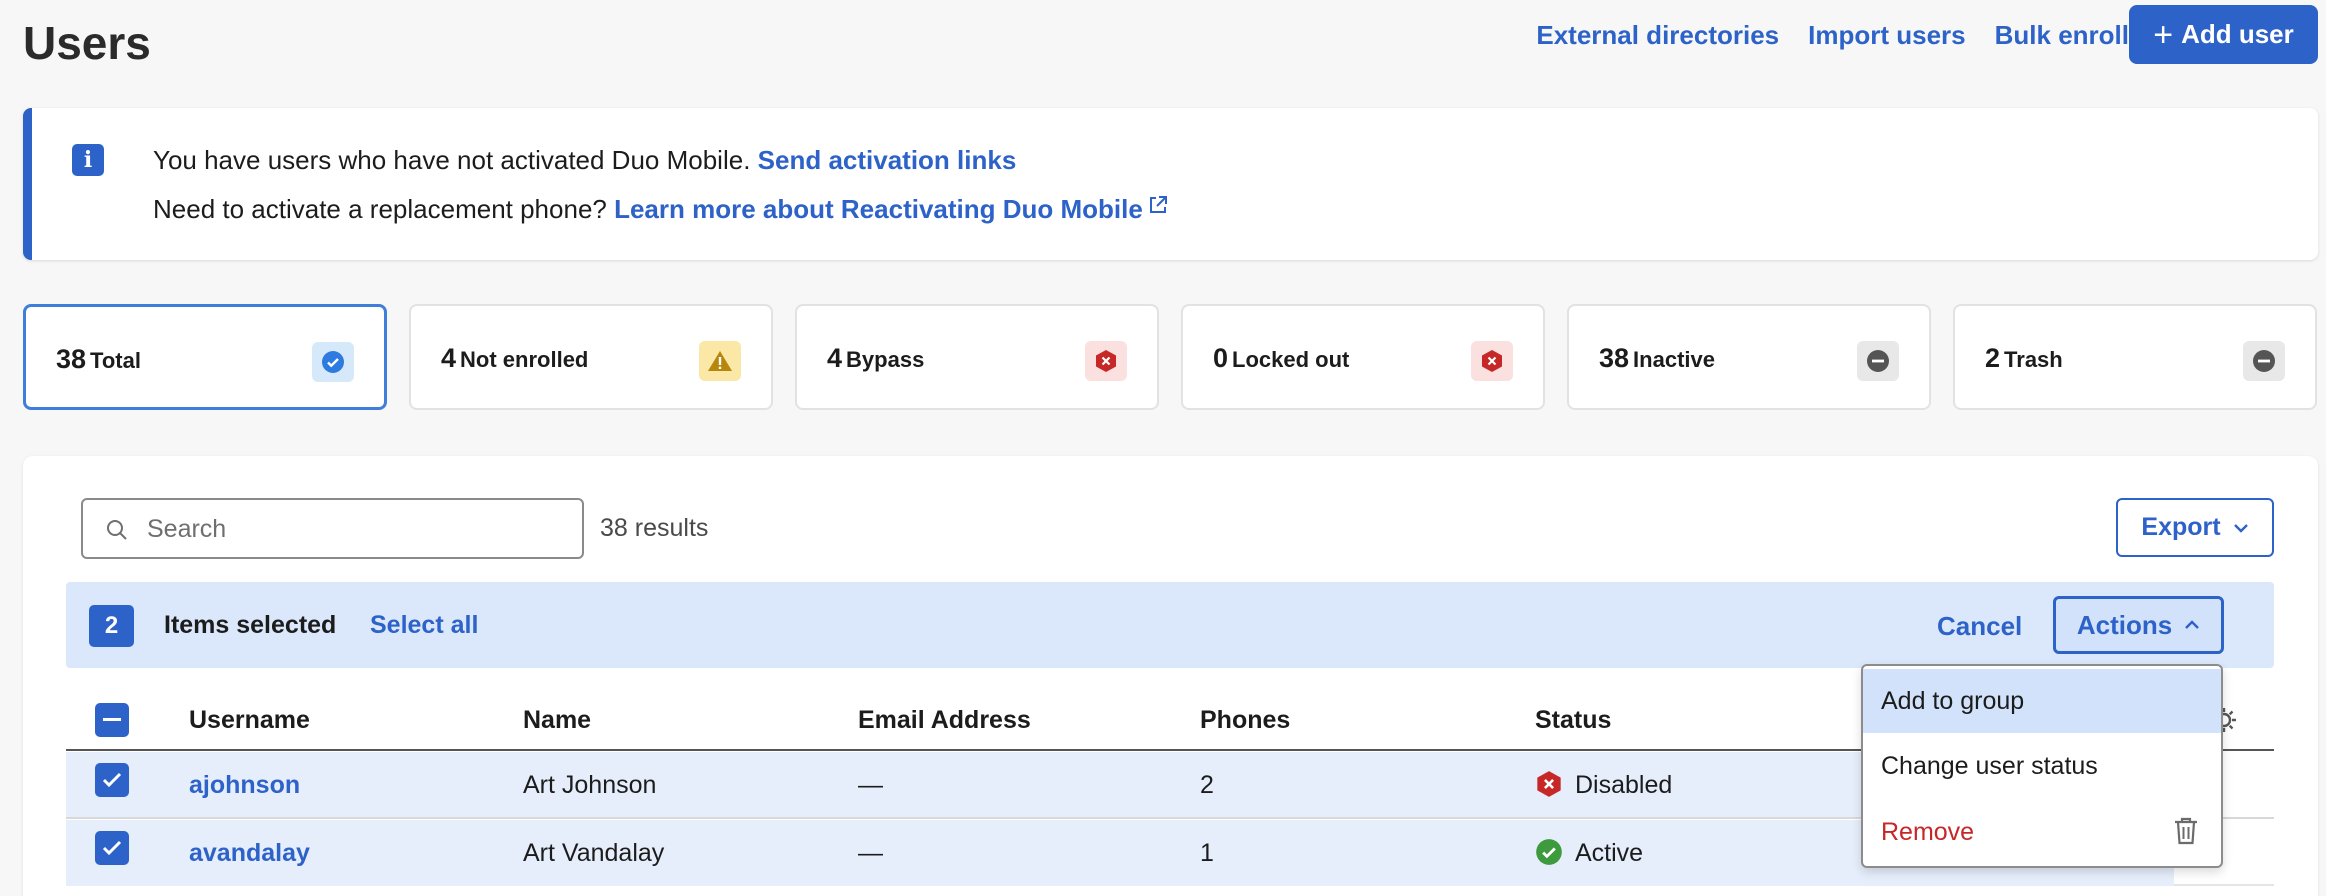  I want to click on select-all-checkbox, so click(112, 720).